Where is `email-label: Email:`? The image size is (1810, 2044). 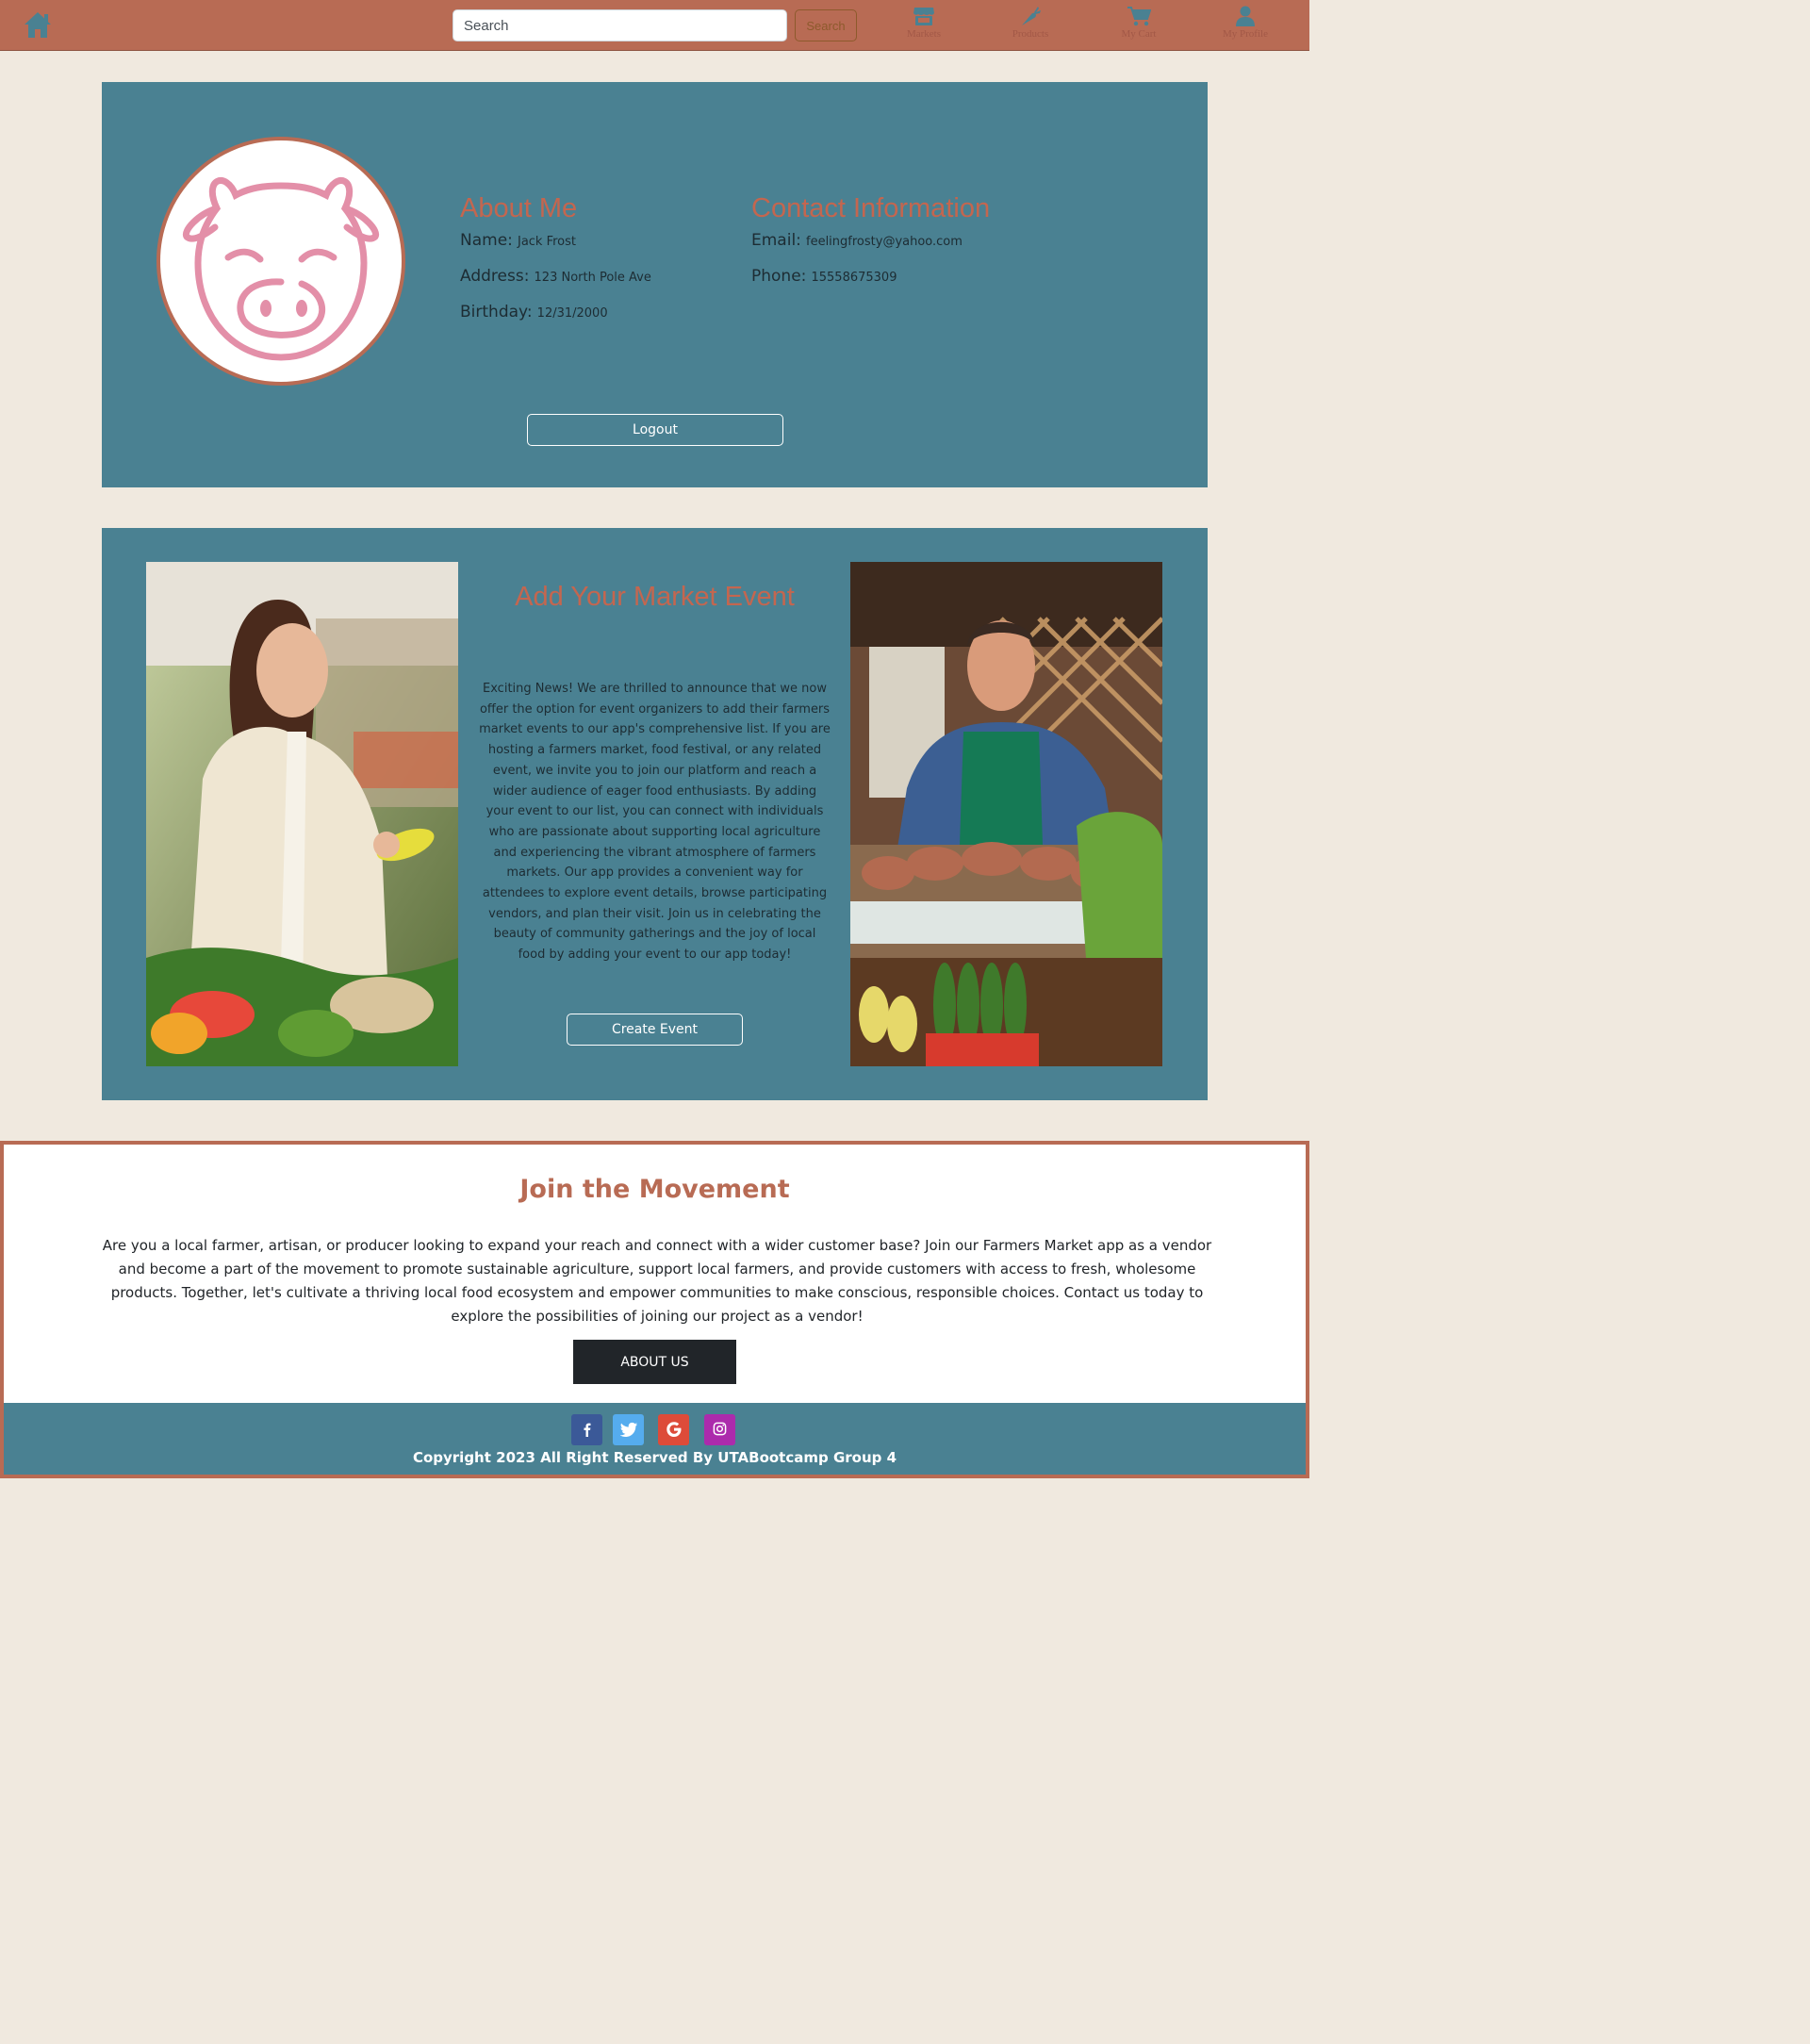
email-label: Email: is located at coordinates (776, 241).